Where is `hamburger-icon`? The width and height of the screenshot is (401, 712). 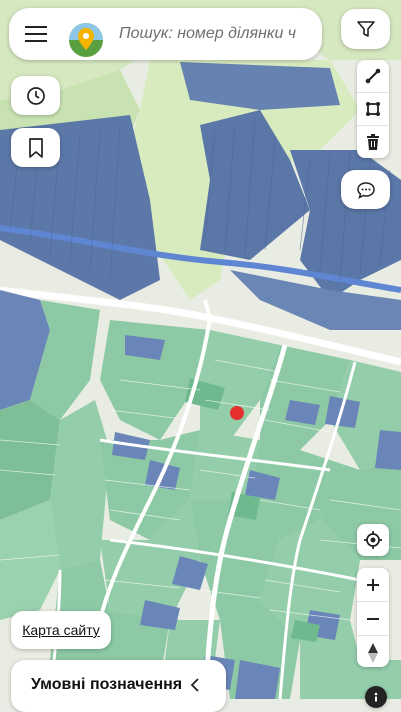 hamburger-icon is located at coordinates (36, 34).